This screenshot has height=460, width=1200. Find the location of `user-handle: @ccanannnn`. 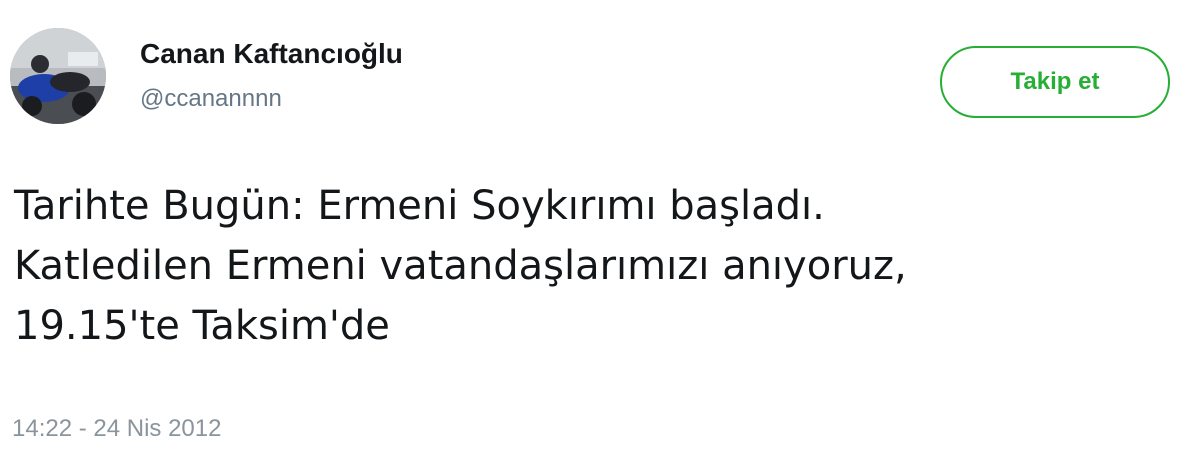

user-handle: @ccanannnn is located at coordinates (271, 99).